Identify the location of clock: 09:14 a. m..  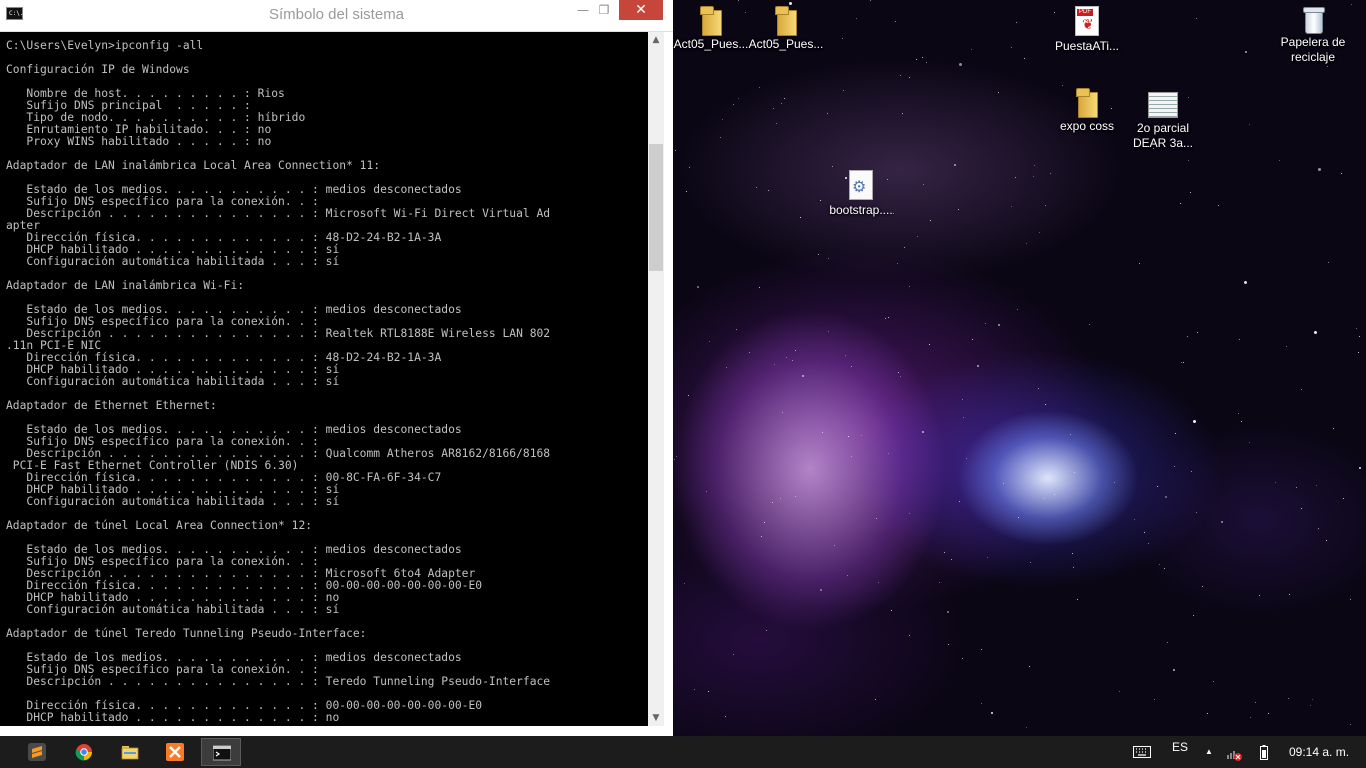
(1319, 752).